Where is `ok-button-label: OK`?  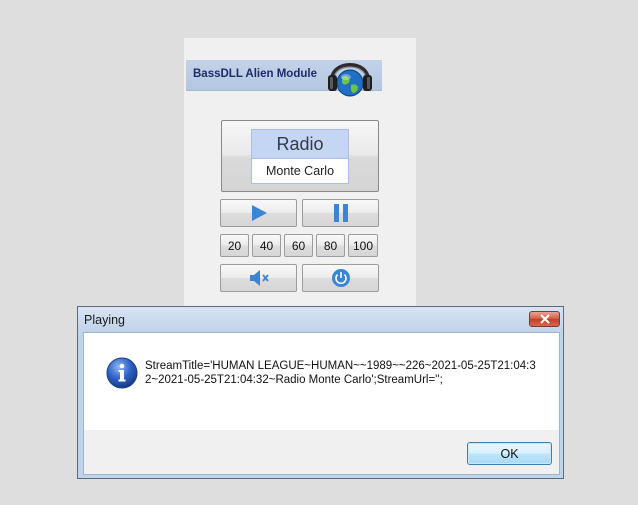
ok-button-label: OK is located at coordinates (509, 453).